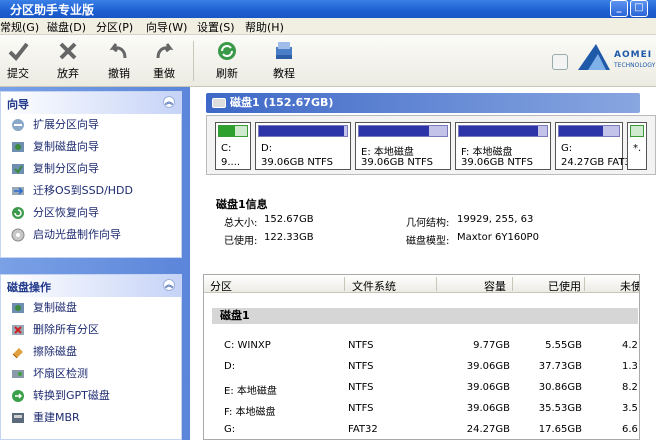 This screenshot has width=656, height=440. What do you see at coordinates (91, 286) in the screenshot?
I see `disk-ops-panel-header: 磁盘操作 ︽` at bounding box center [91, 286].